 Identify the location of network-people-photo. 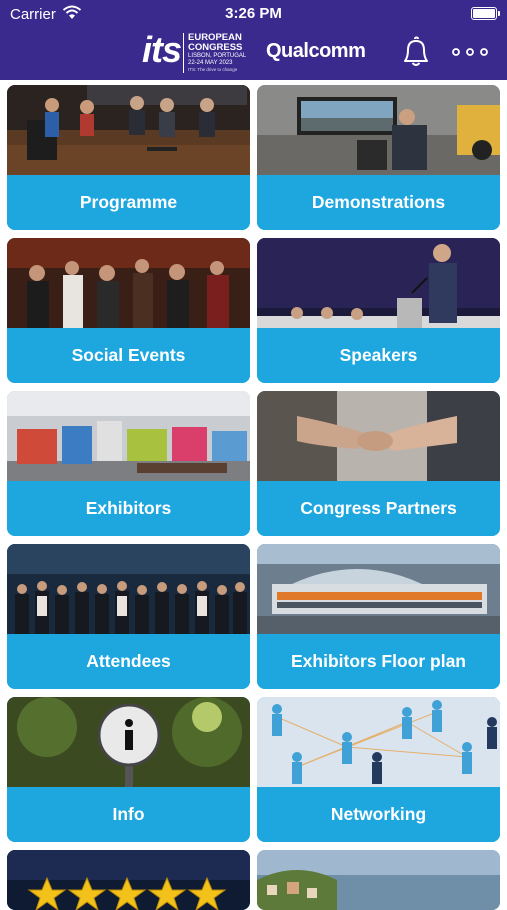
(378, 742).